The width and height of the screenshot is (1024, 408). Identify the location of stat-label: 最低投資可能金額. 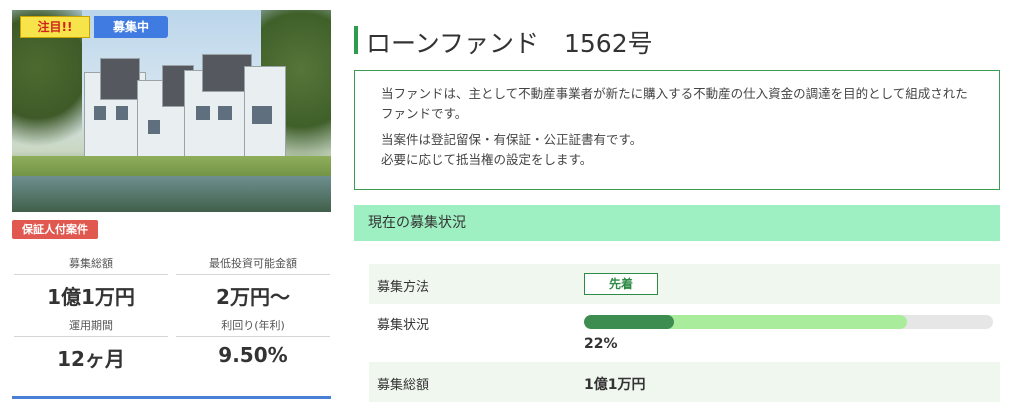
(253, 265).